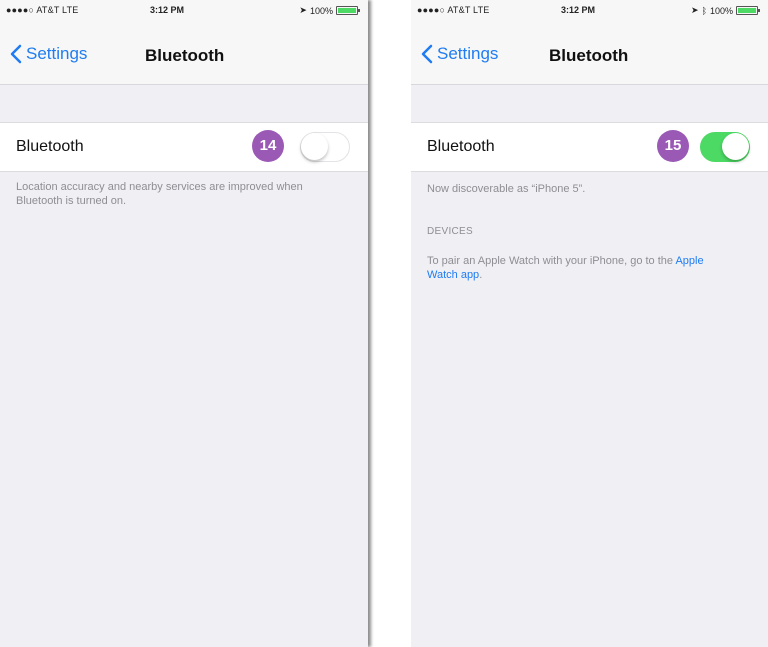 The height and width of the screenshot is (647, 768). What do you see at coordinates (506, 189) in the screenshot?
I see `discoverable-text: Now discoverable as “iPhone 5”.` at bounding box center [506, 189].